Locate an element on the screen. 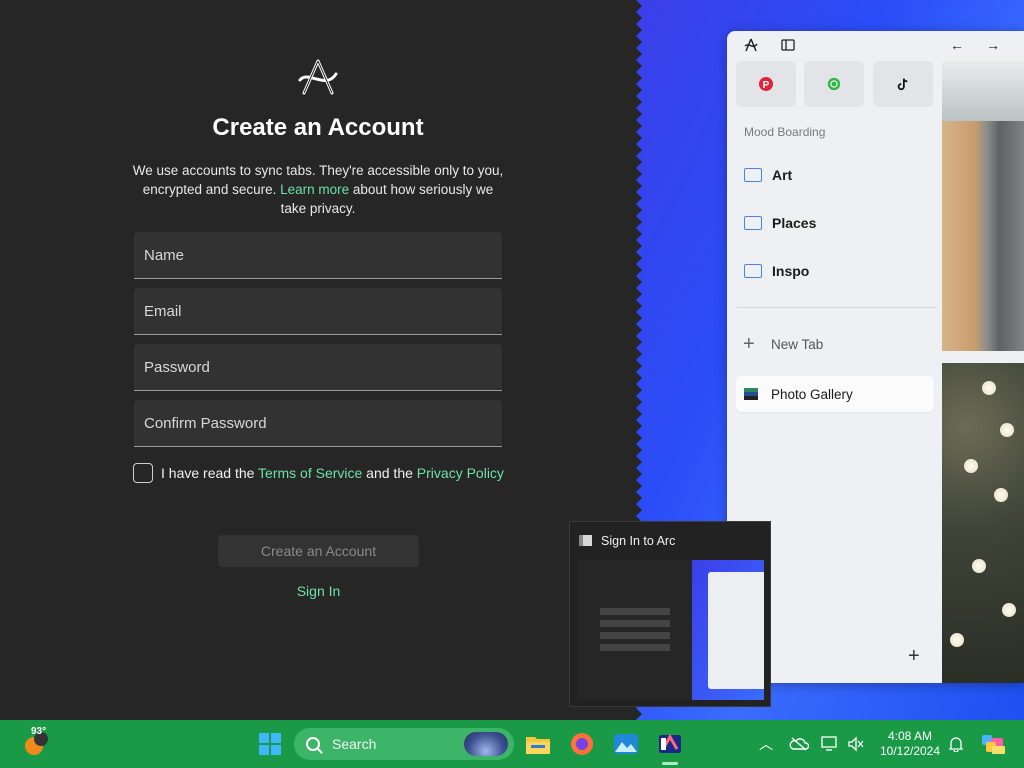  pin-tiktok is located at coordinates (903, 84).